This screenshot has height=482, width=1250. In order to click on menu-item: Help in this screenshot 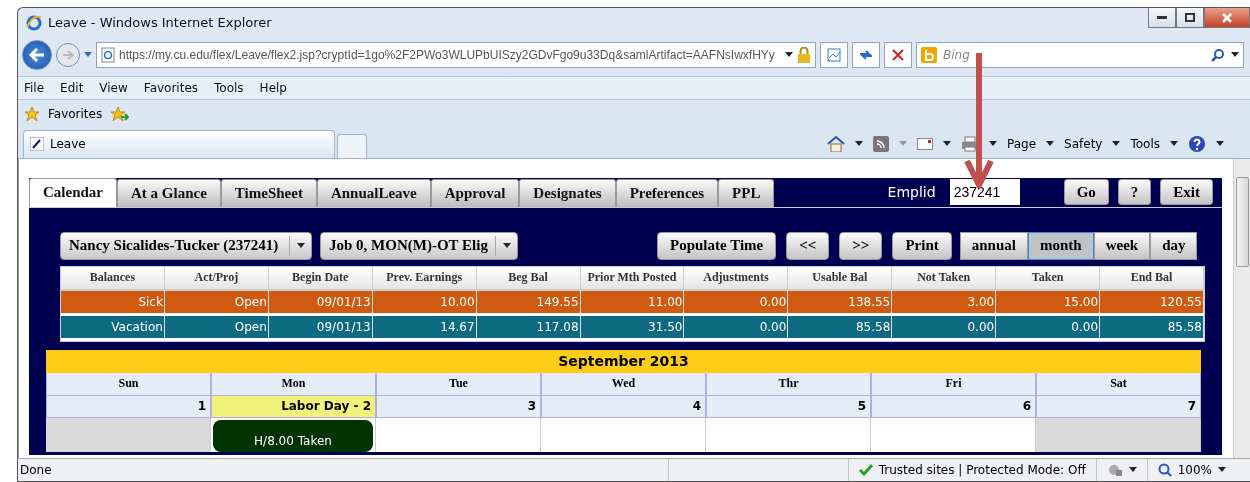, I will do `click(273, 88)`.